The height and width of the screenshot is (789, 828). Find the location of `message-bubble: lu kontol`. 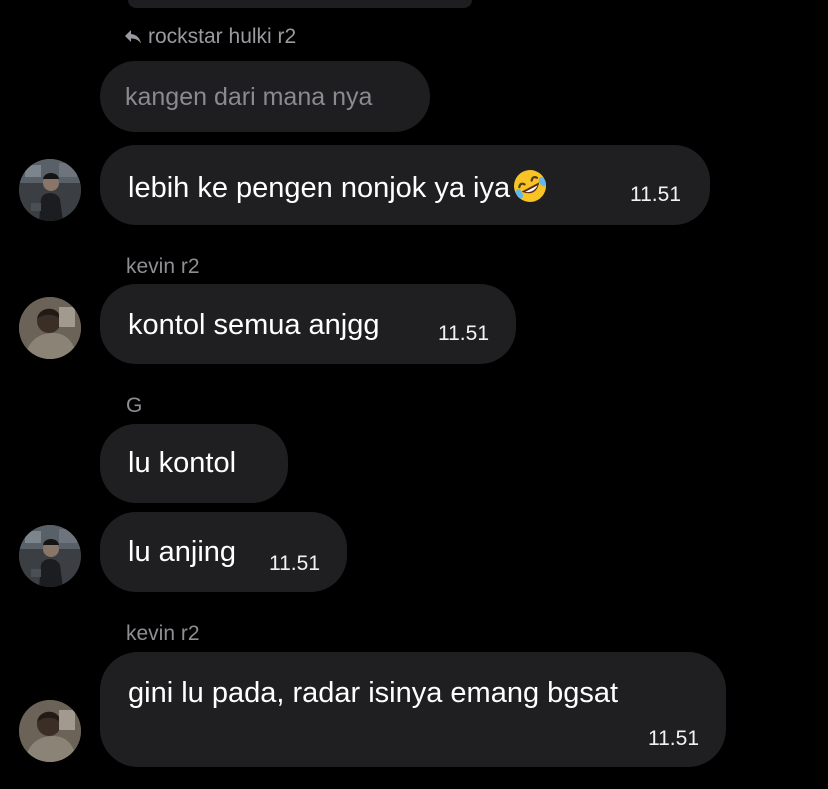

message-bubble: lu kontol is located at coordinates (194, 463).